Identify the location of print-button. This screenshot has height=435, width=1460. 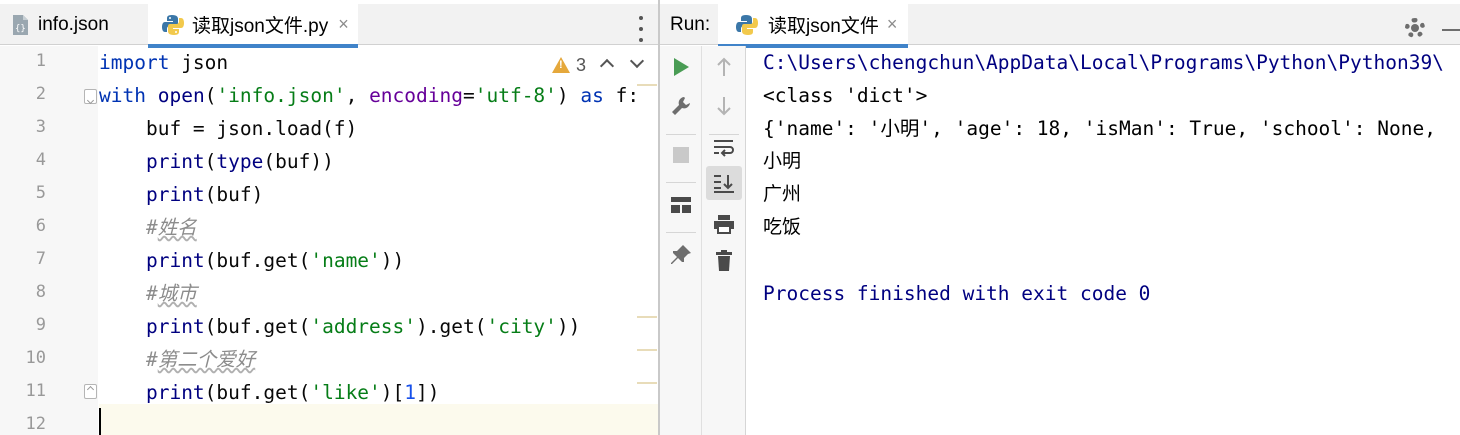
(724, 224).